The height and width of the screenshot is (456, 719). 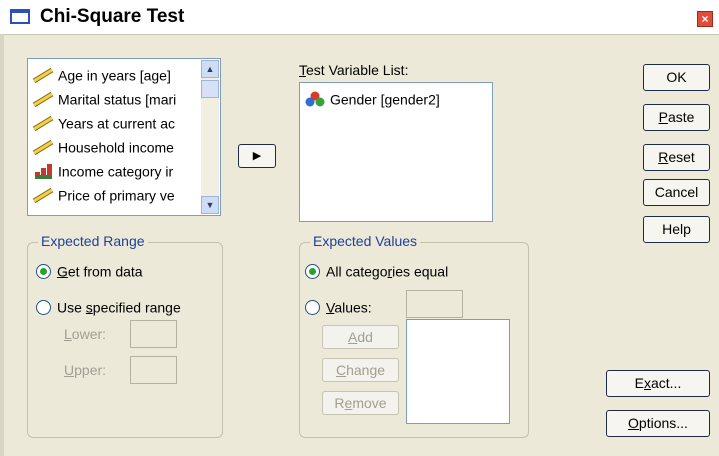 What do you see at coordinates (100, 271) in the screenshot?
I see `get-from-data-label: Get from data` at bounding box center [100, 271].